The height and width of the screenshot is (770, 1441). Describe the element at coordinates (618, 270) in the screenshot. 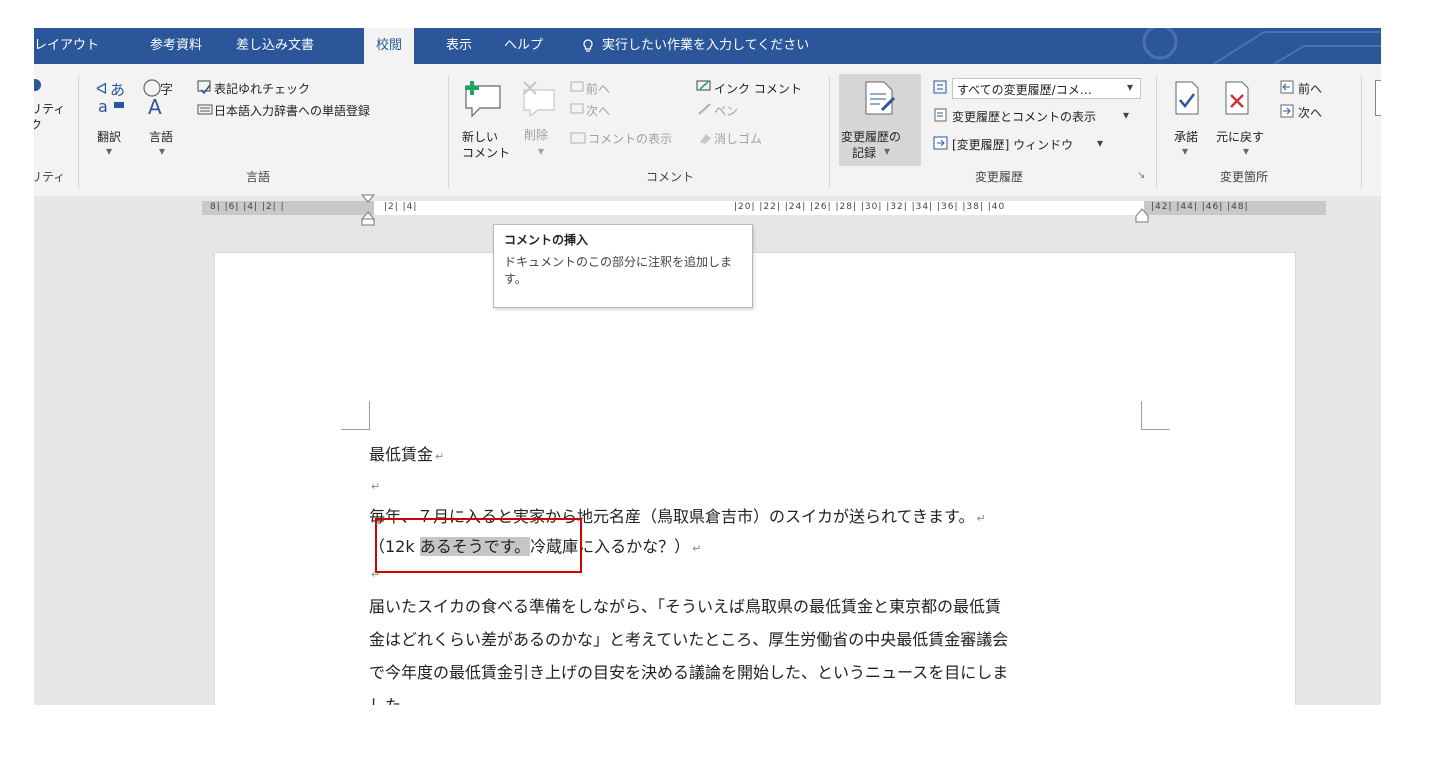

I see `tooltip-body: ドキュメントのこの部分に注釈を追加します。` at that location.